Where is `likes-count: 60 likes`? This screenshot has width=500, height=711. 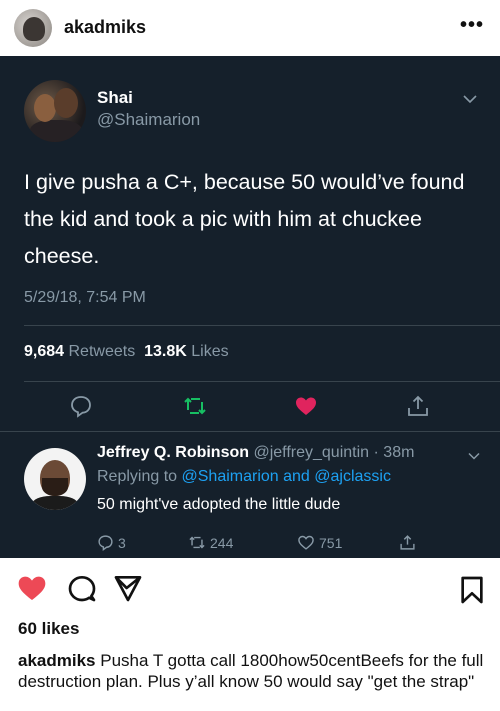
likes-count: 60 likes is located at coordinates (48, 629).